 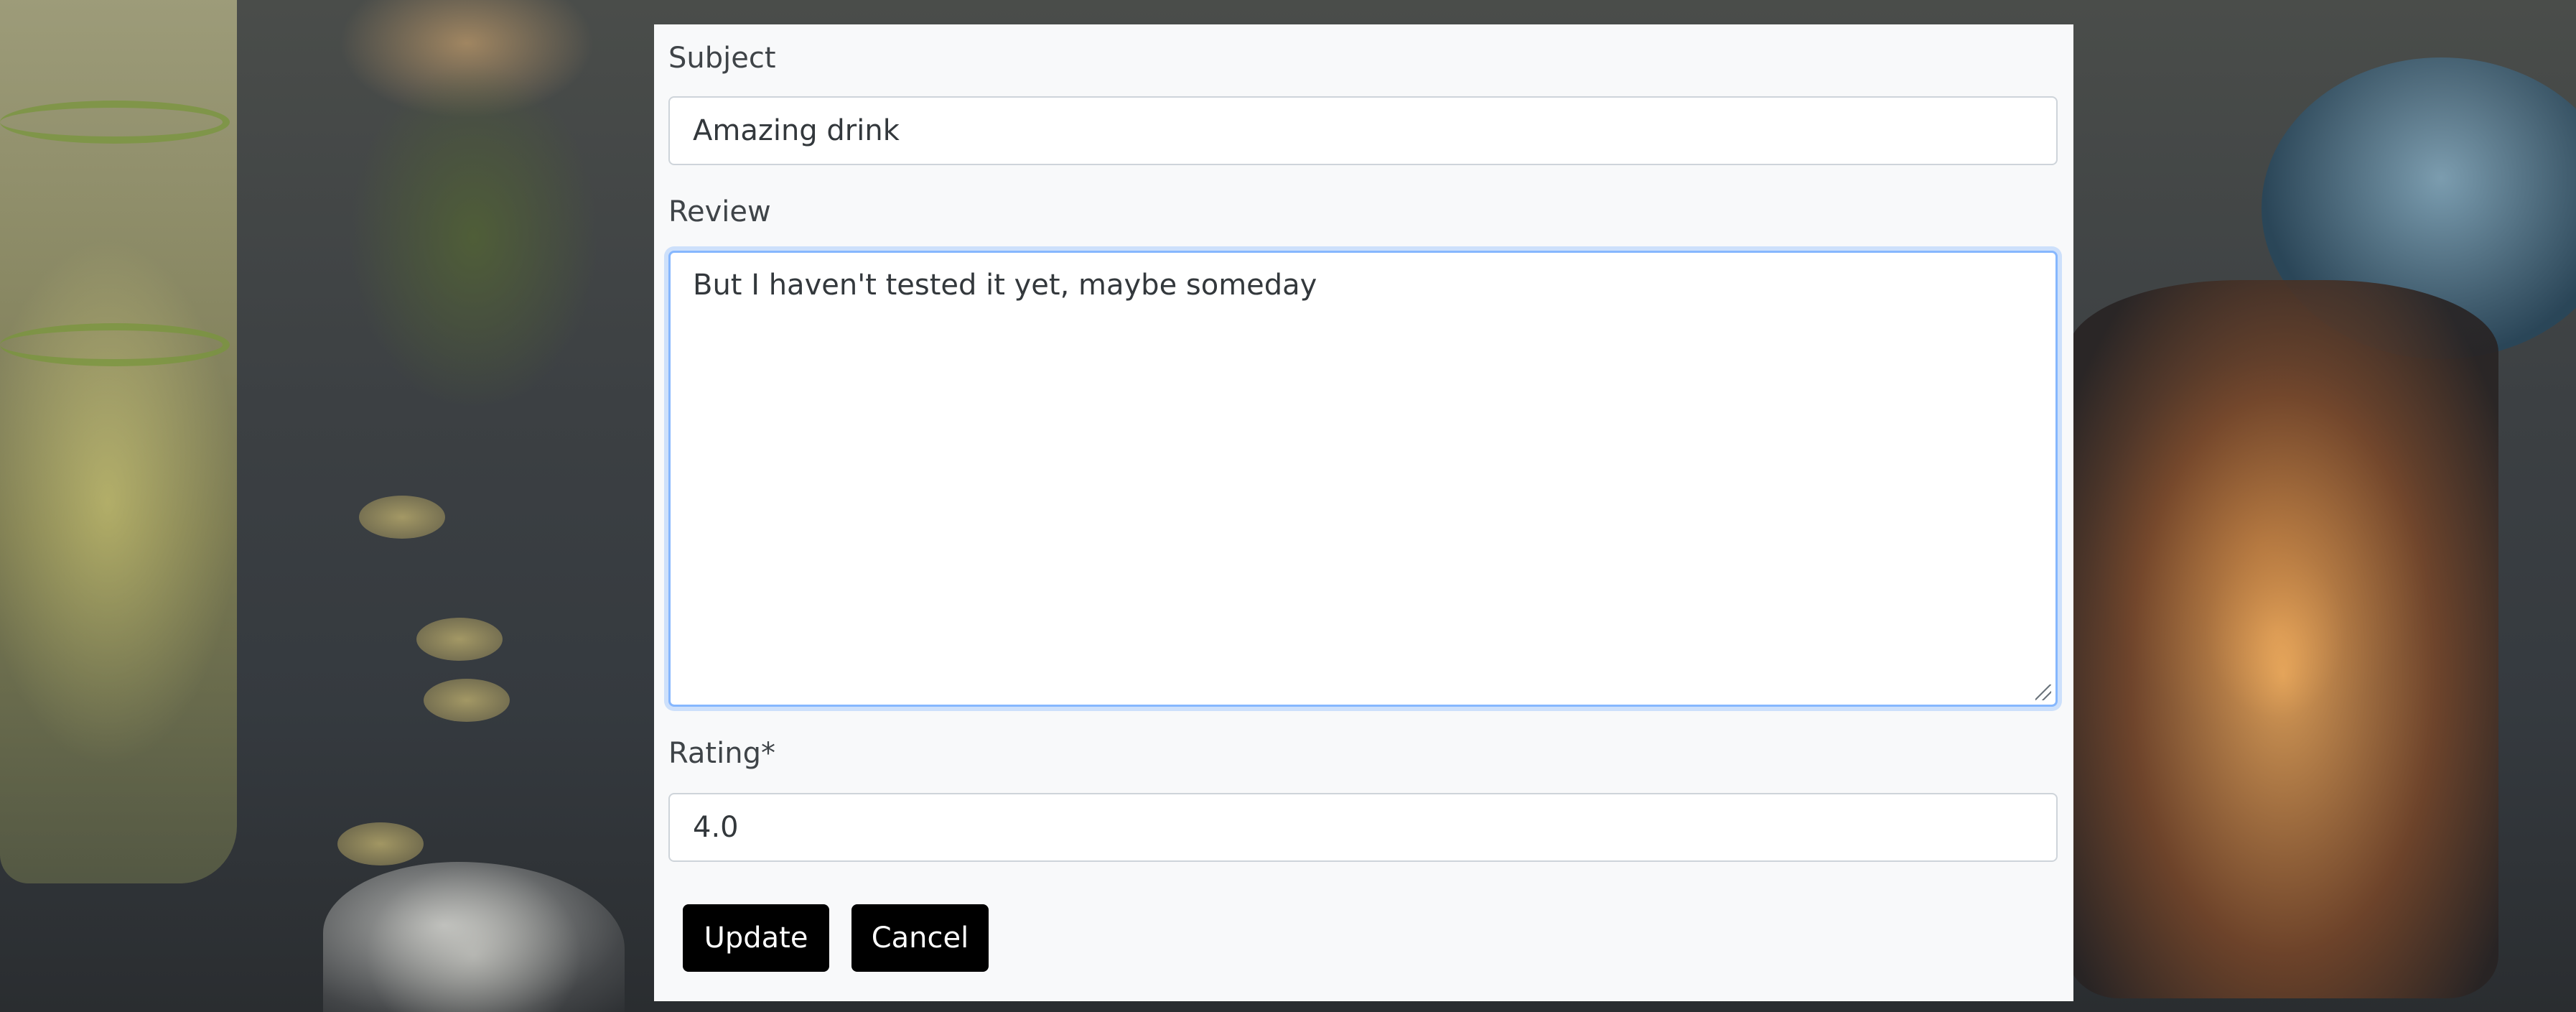 What do you see at coordinates (2043, 692) in the screenshot?
I see `resize-handle-icon` at bounding box center [2043, 692].